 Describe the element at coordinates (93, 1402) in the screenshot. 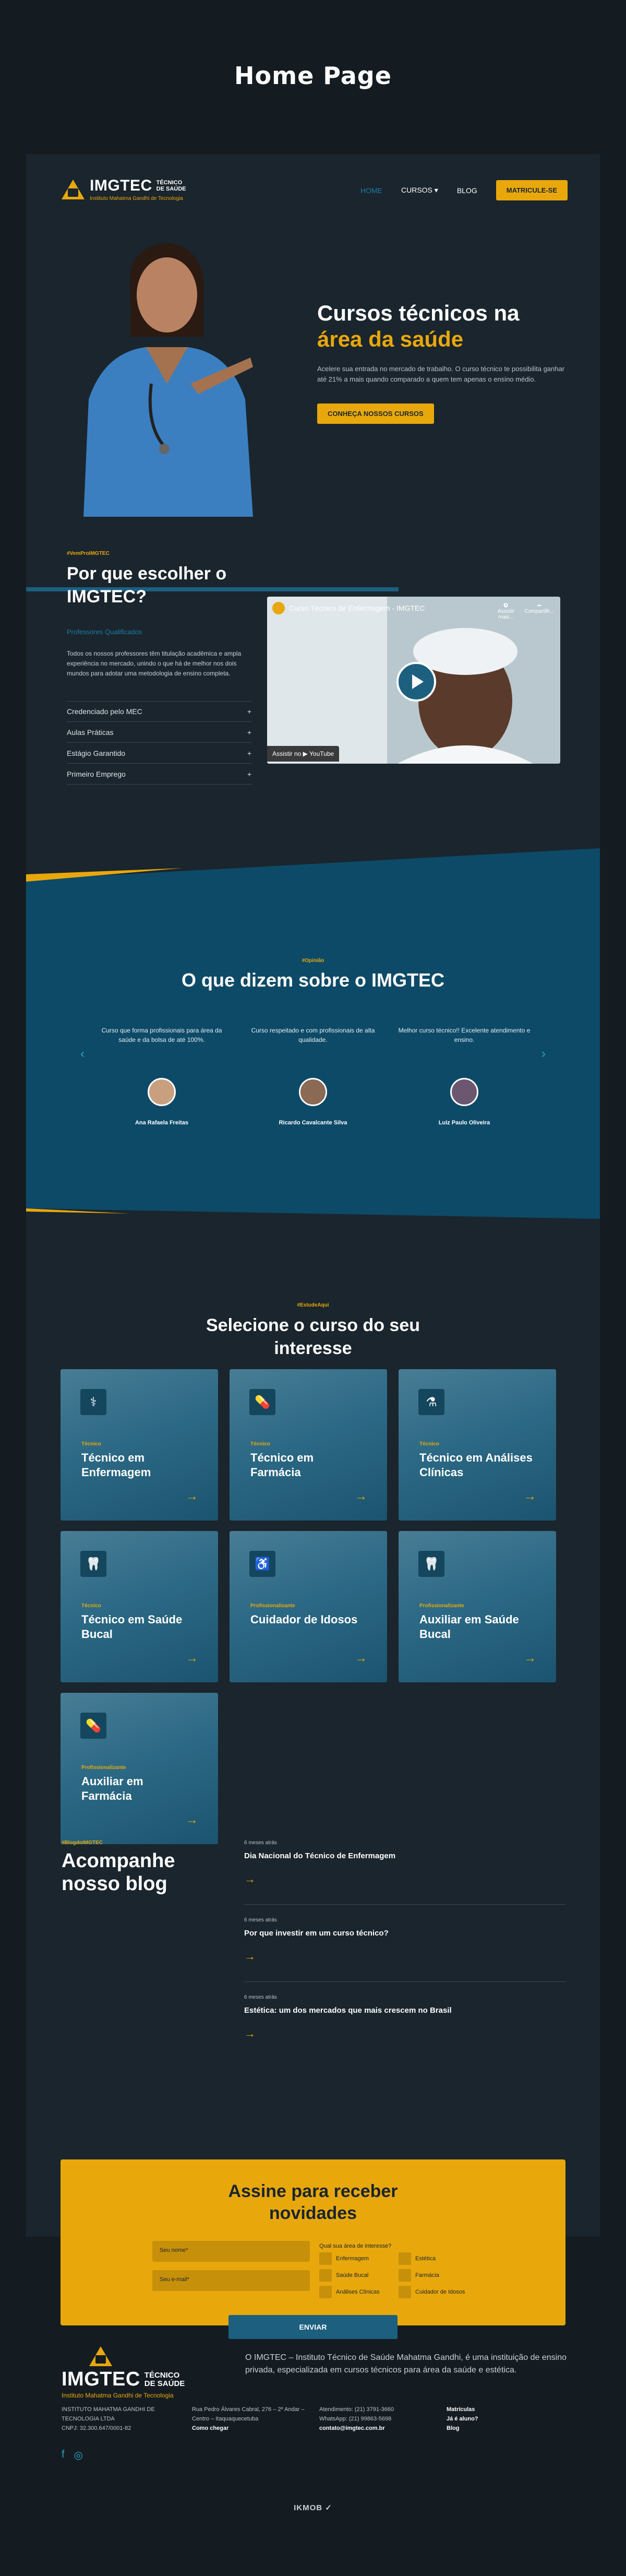

I see `stethoscope-icon: ⚕` at that location.